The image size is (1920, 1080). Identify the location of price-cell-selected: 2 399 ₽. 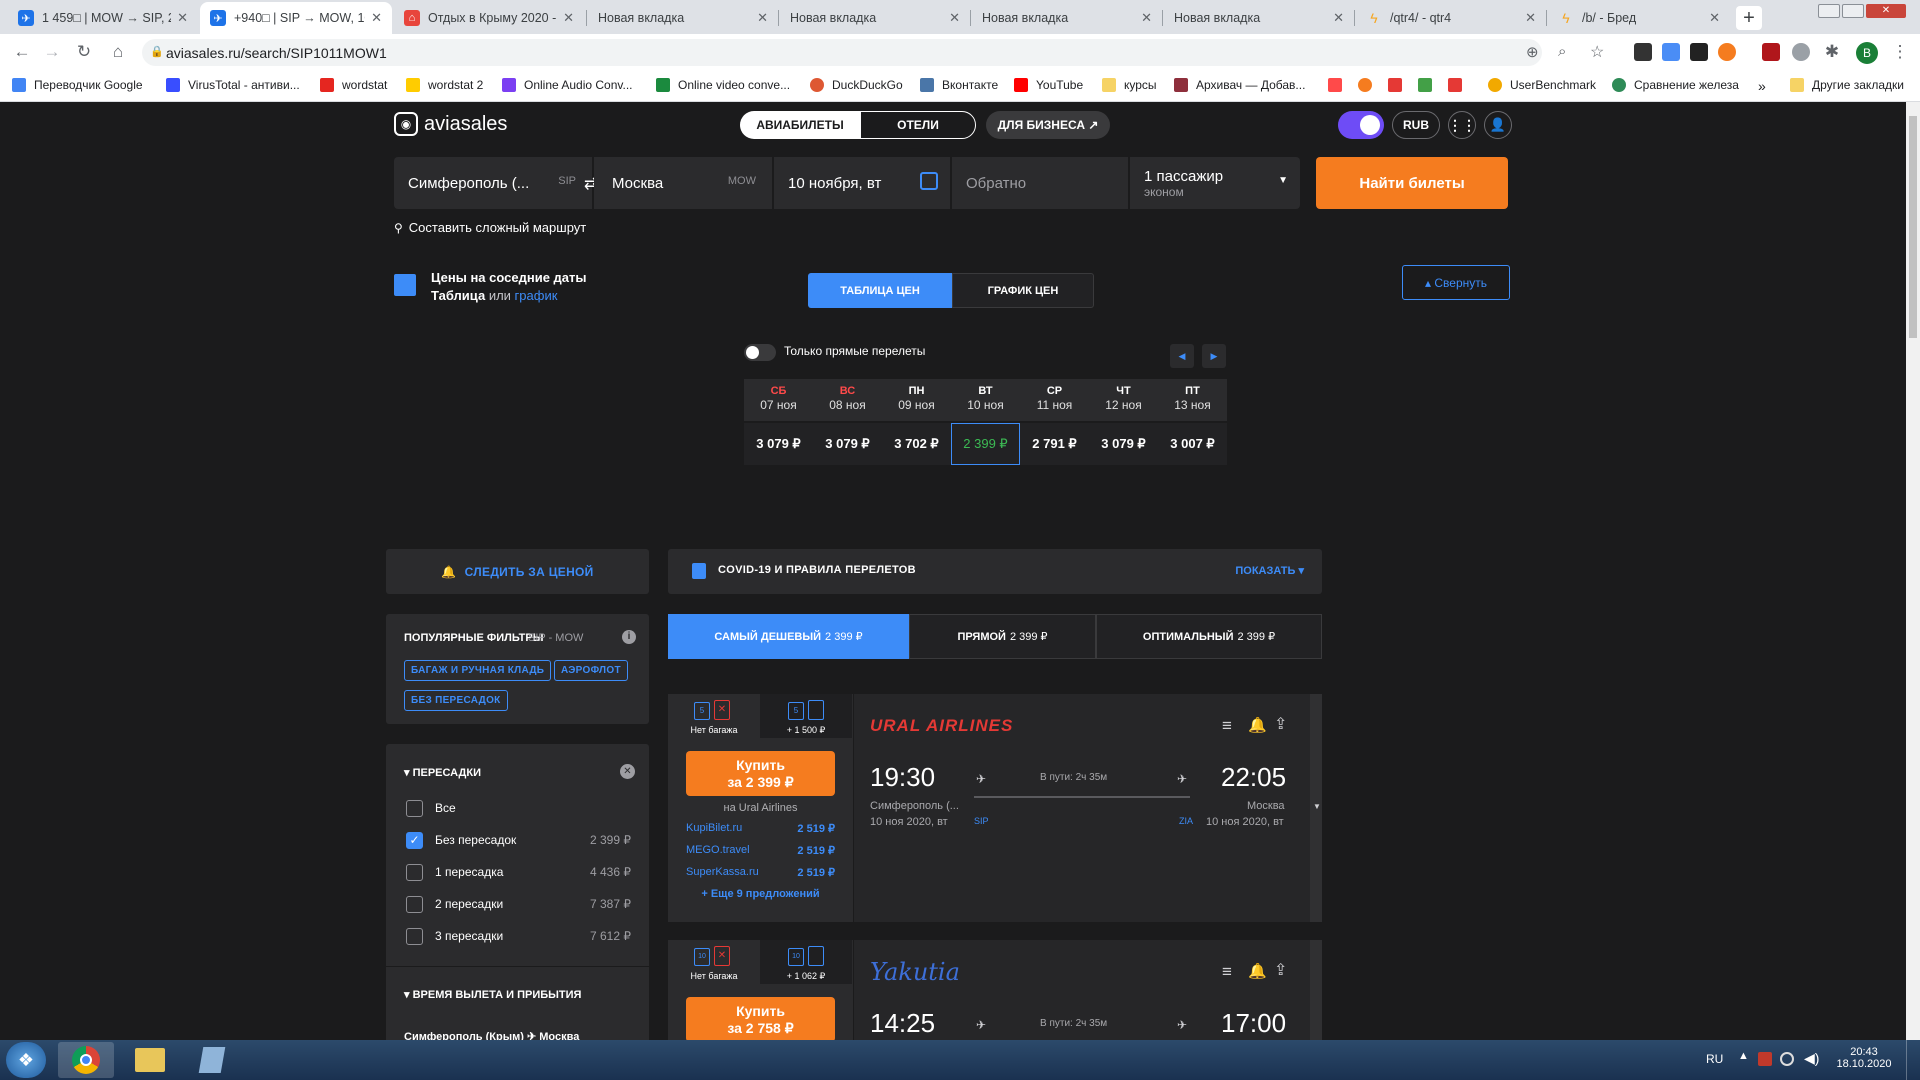
(985, 444).